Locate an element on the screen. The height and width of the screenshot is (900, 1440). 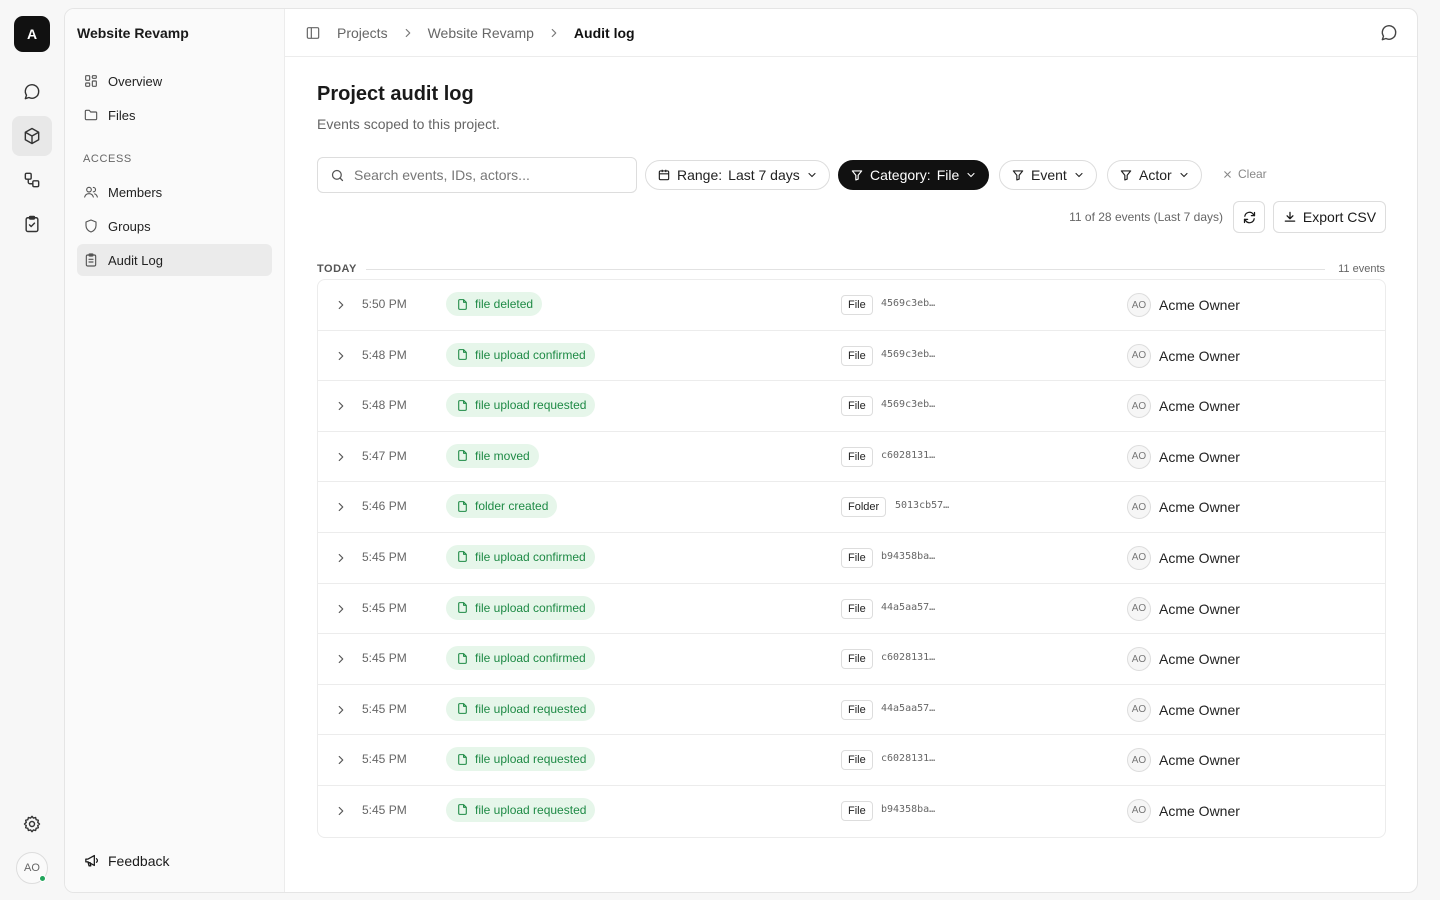
gear-icon is located at coordinates (32, 824).